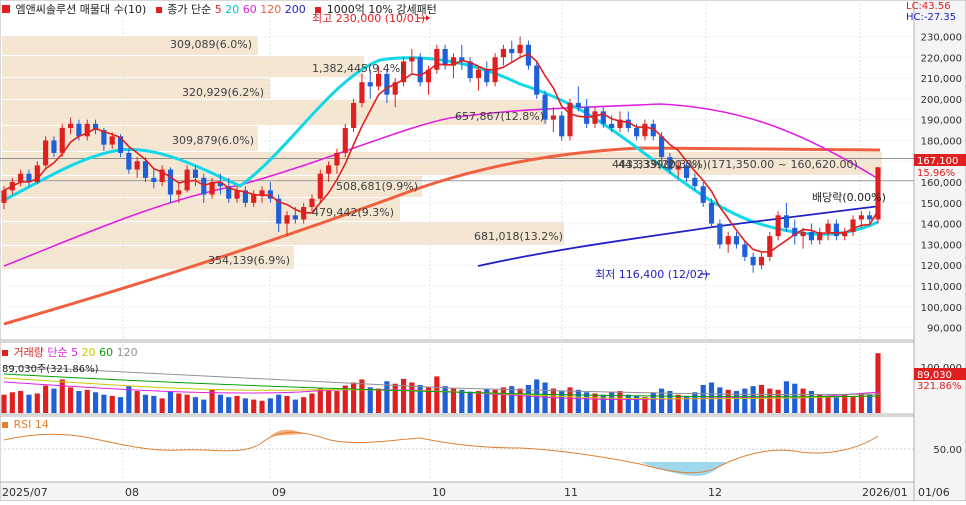 The height and width of the screenshot is (505, 966). I want to click on ma-period-60: 60, so click(249, 9).